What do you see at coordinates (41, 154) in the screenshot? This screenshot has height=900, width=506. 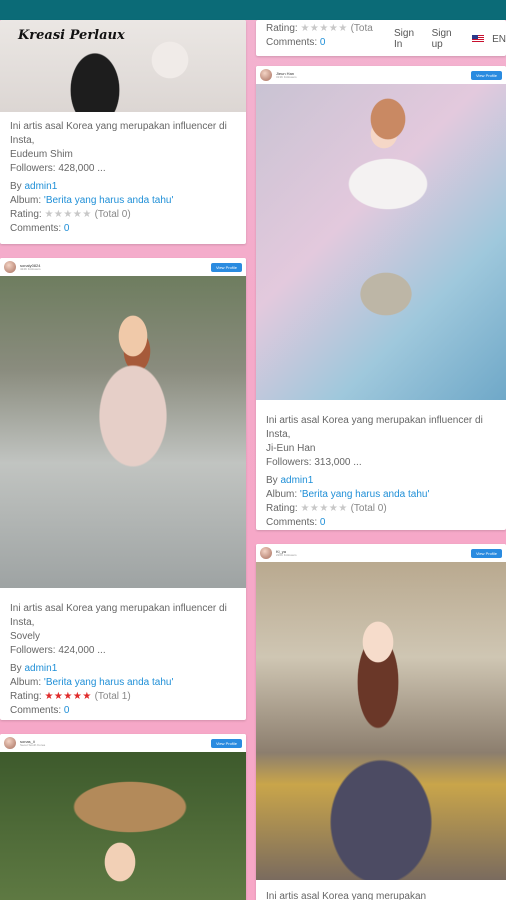 I see `post-name: Eudeum Shim` at bounding box center [41, 154].